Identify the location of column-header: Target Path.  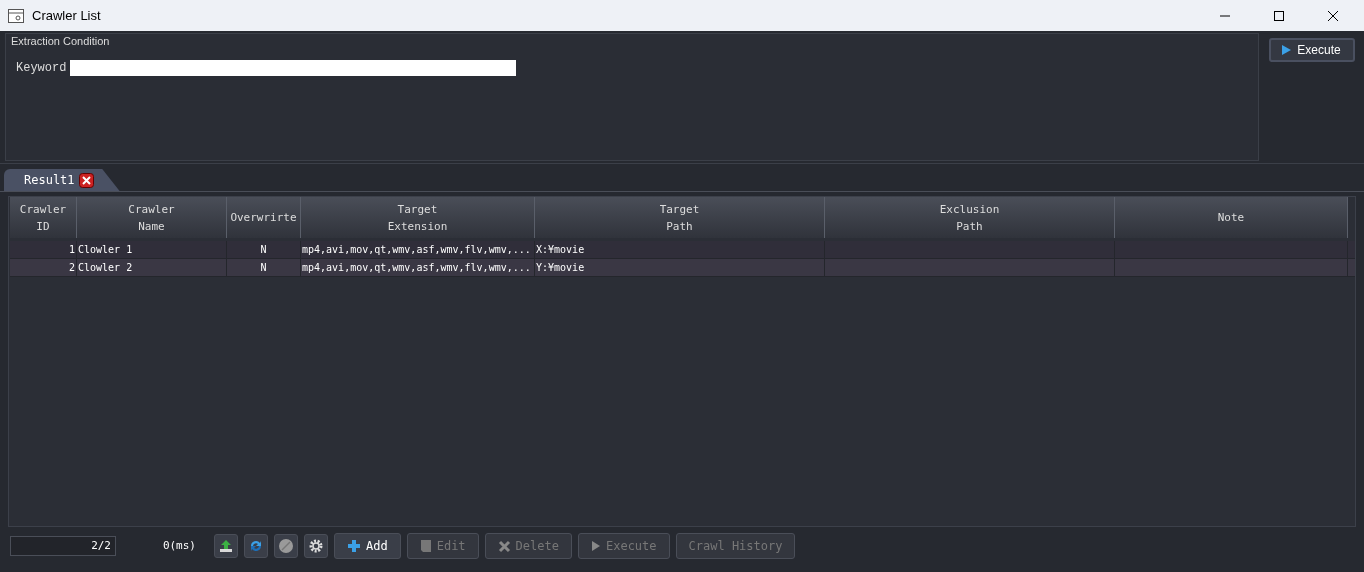
(680, 217).